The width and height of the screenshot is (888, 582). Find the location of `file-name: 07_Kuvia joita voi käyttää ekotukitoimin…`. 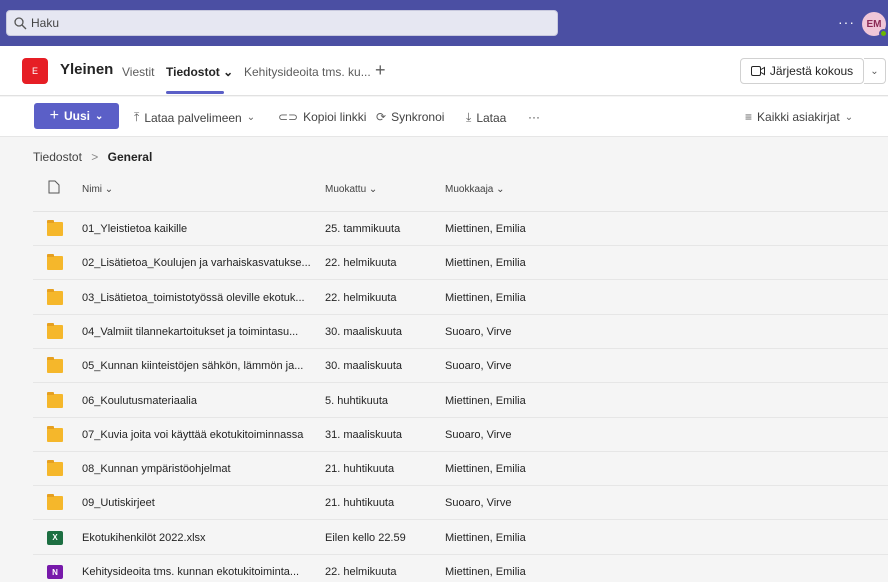

file-name: 07_Kuvia joita voi käyttää ekotukitoimin… is located at coordinates (198, 435).